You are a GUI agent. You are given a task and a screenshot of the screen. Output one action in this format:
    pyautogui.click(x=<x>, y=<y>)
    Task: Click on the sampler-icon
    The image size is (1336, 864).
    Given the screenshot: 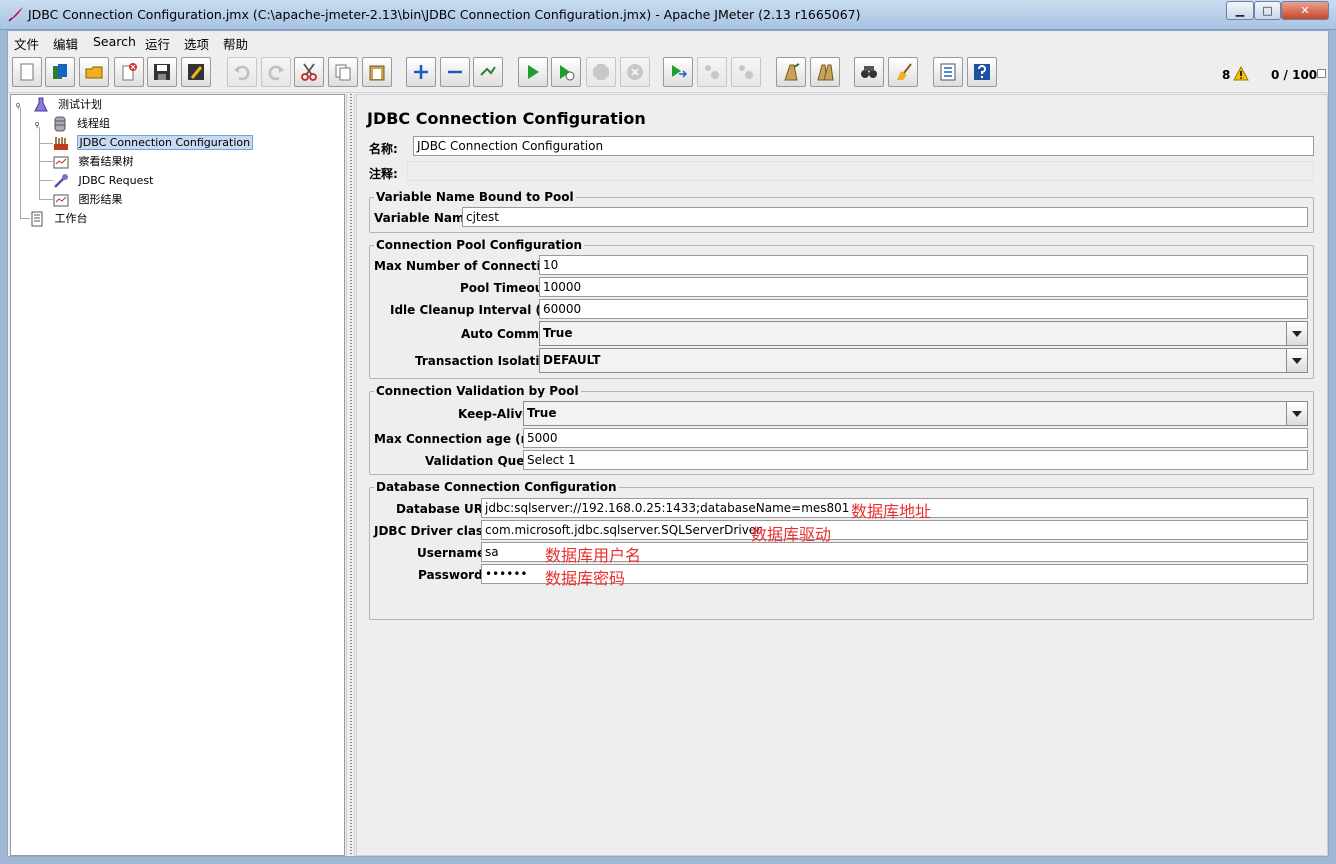 What is the action you would take?
    pyautogui.click(x=61, y=181)
    